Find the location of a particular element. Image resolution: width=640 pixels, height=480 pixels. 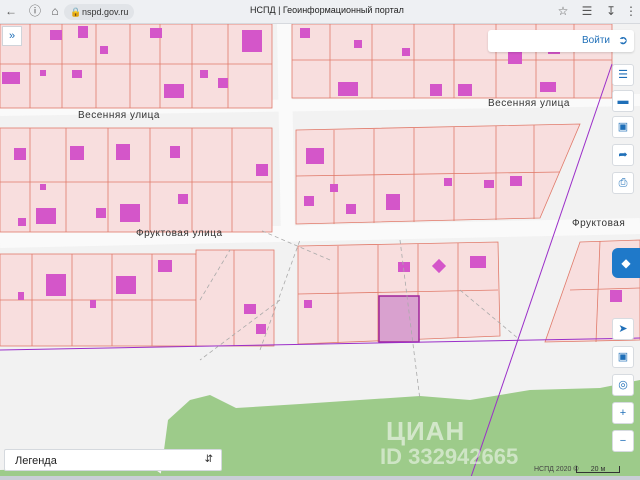

print-icon: ⎙ is located at coordinates (623, 183).